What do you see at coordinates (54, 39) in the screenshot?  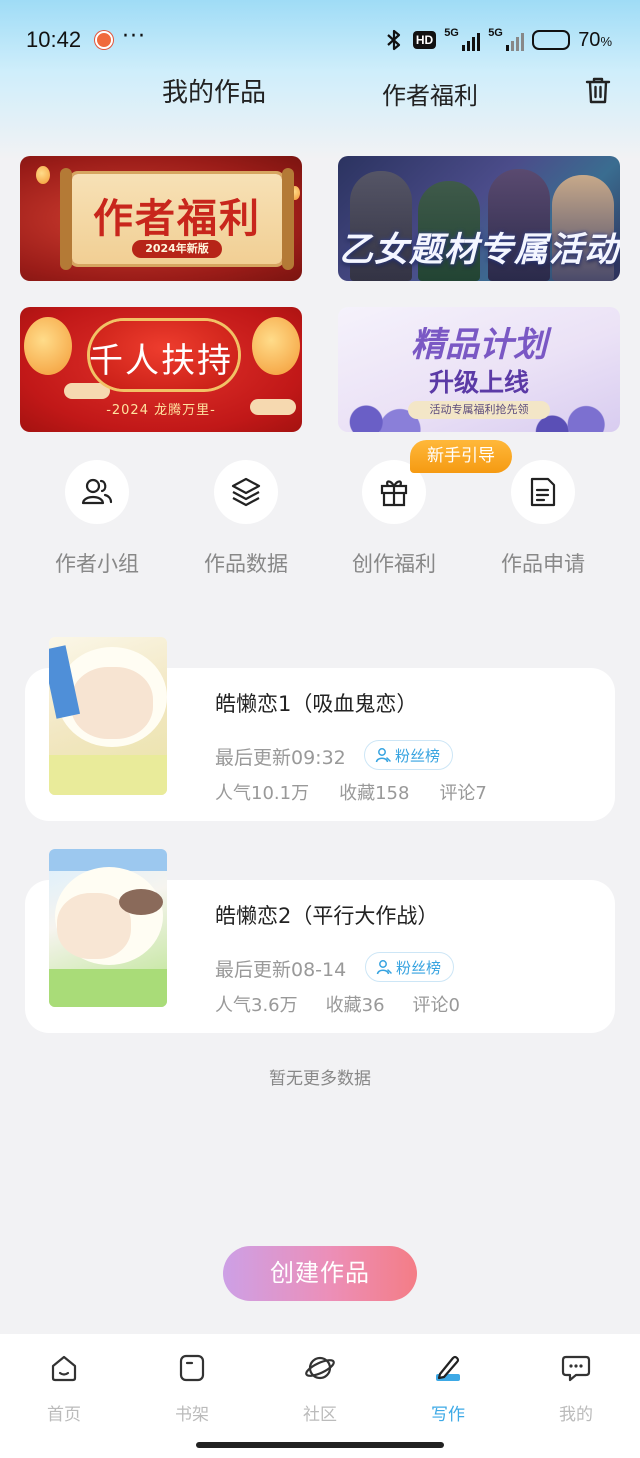 I see `status-time: 10:42` at bounding box center [54, 39].